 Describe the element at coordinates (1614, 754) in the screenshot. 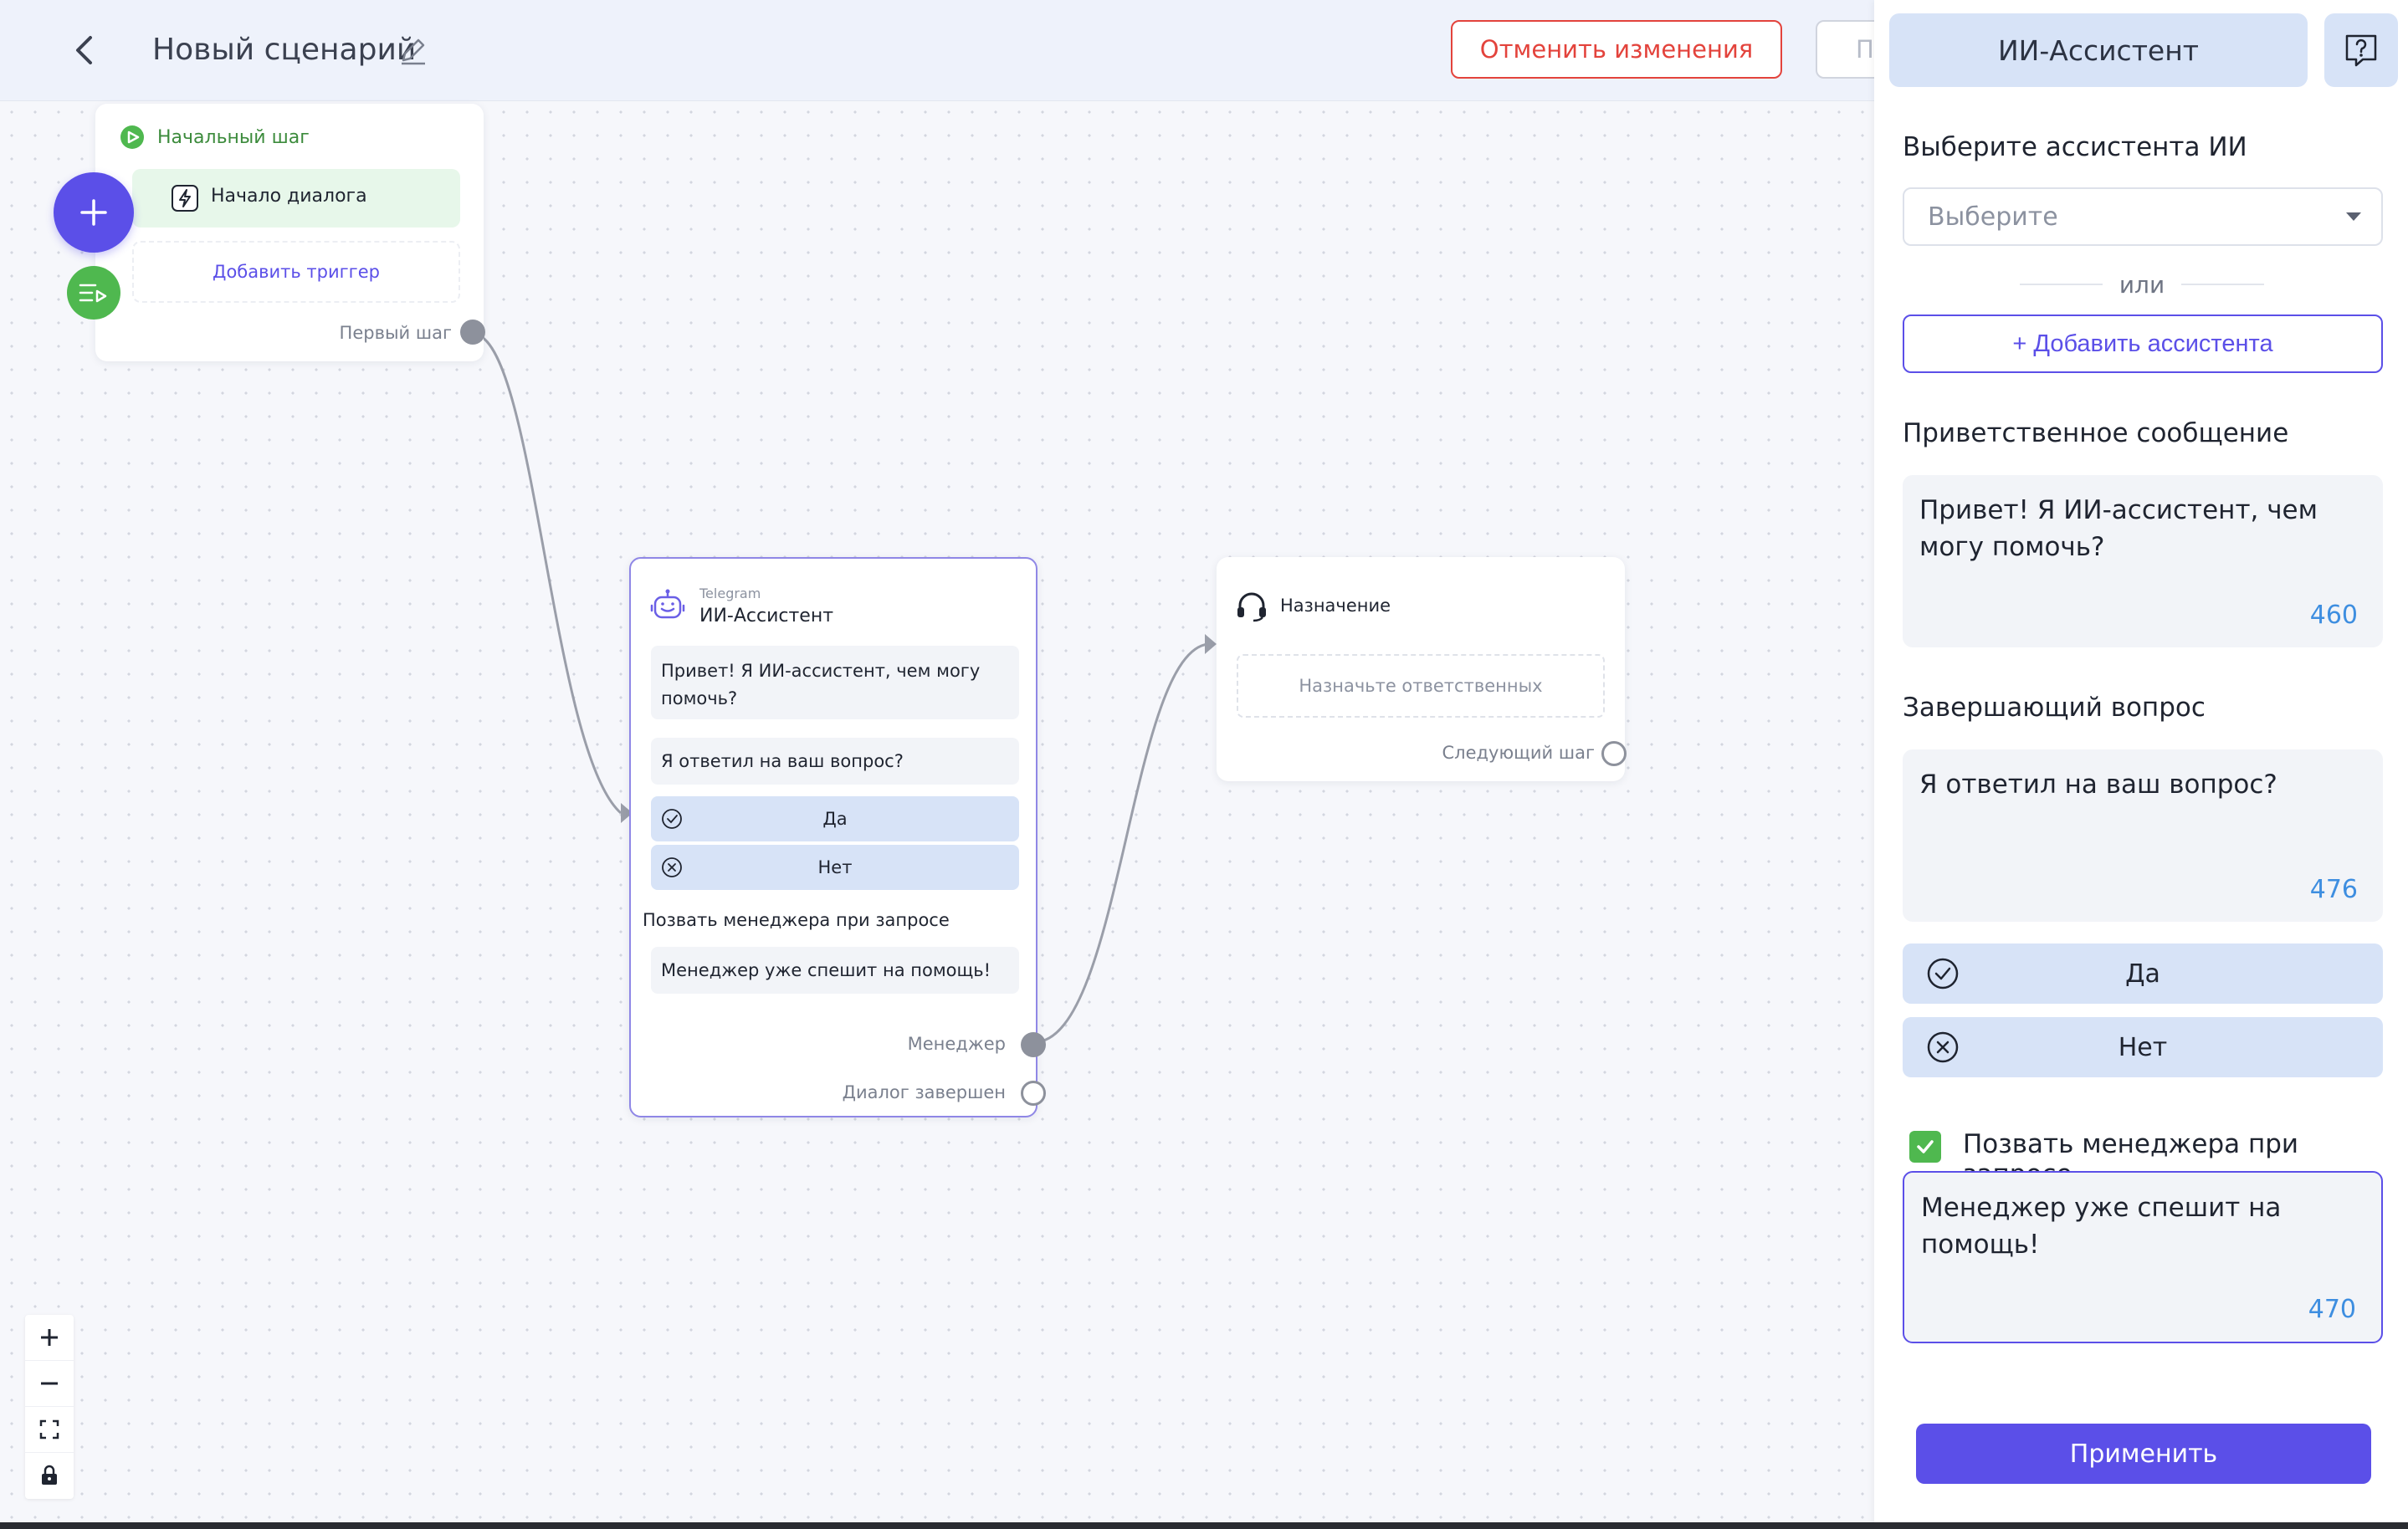

I see `output-port-next-step` at that location.